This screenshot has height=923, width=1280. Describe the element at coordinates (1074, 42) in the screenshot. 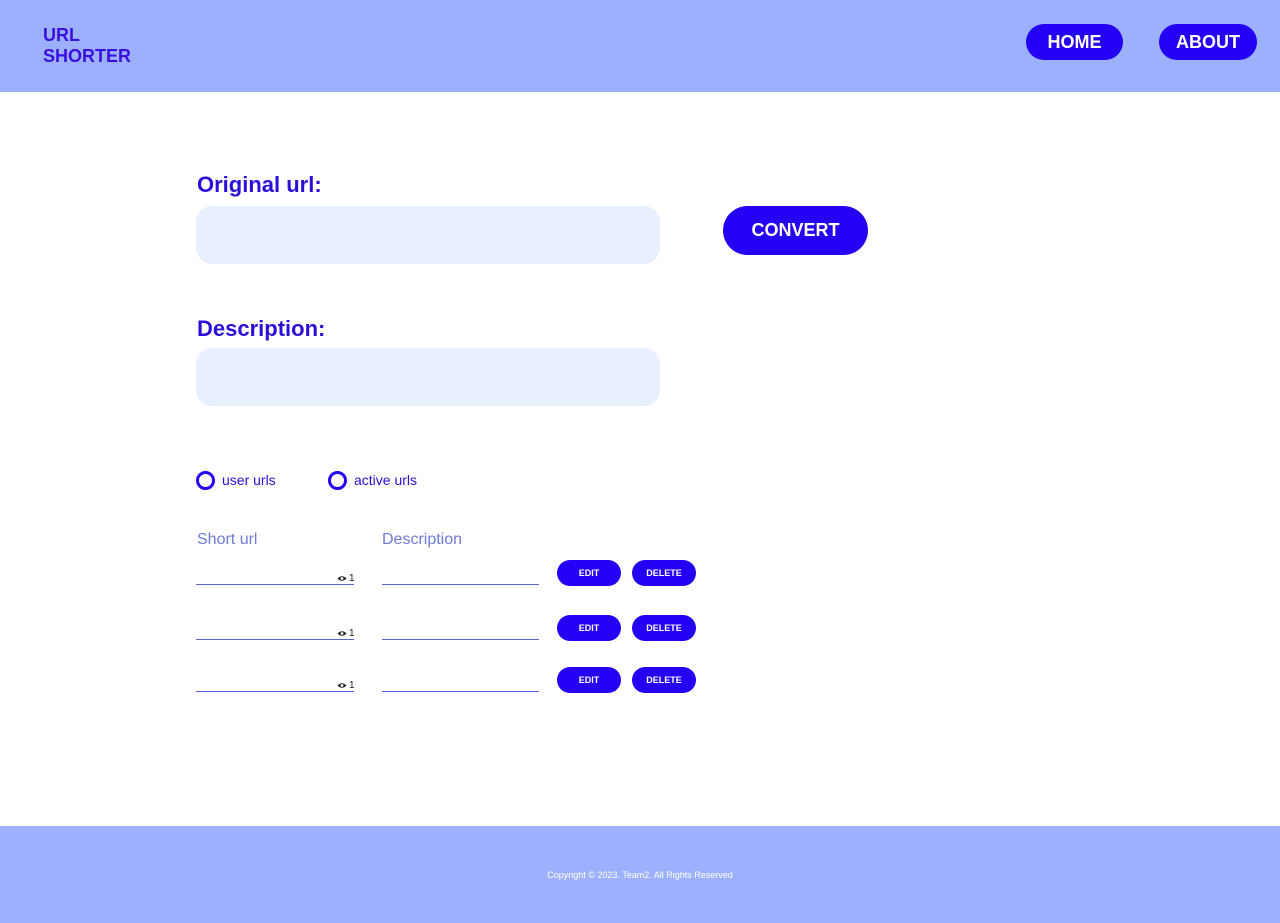

I see `nav-home-button: HOME` at that location.